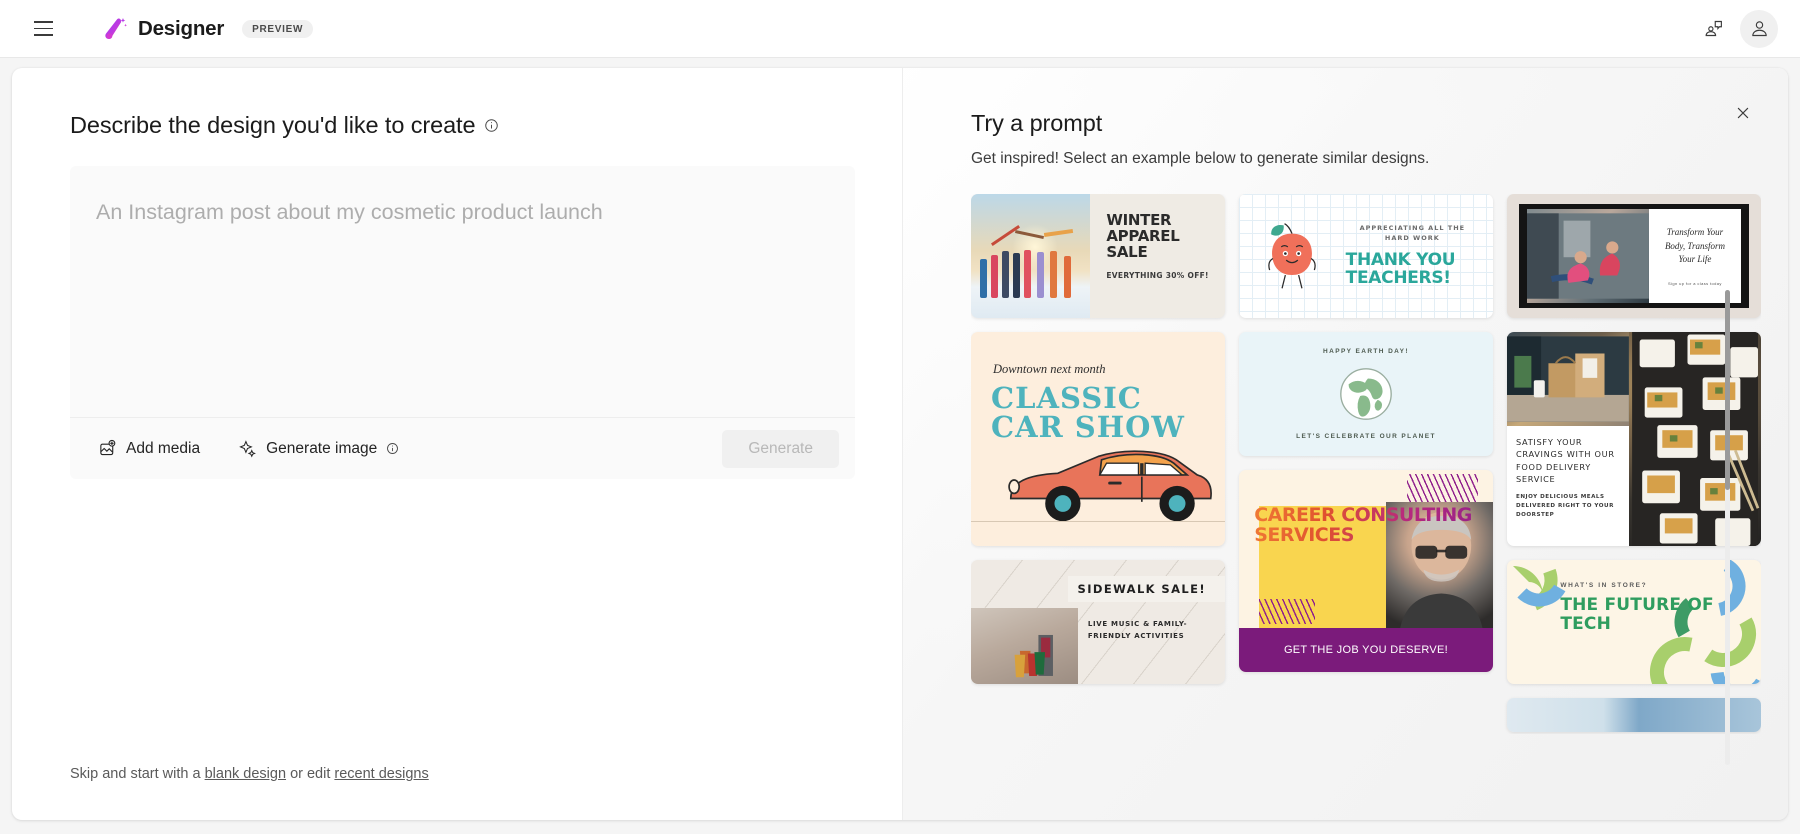 The image size is (1800, 834). What do you see at coordinates (1400, 268) in the screenshot?
I see `card-headline: THANK YOU TEACHERS!` at bounding box center [1400, 268].